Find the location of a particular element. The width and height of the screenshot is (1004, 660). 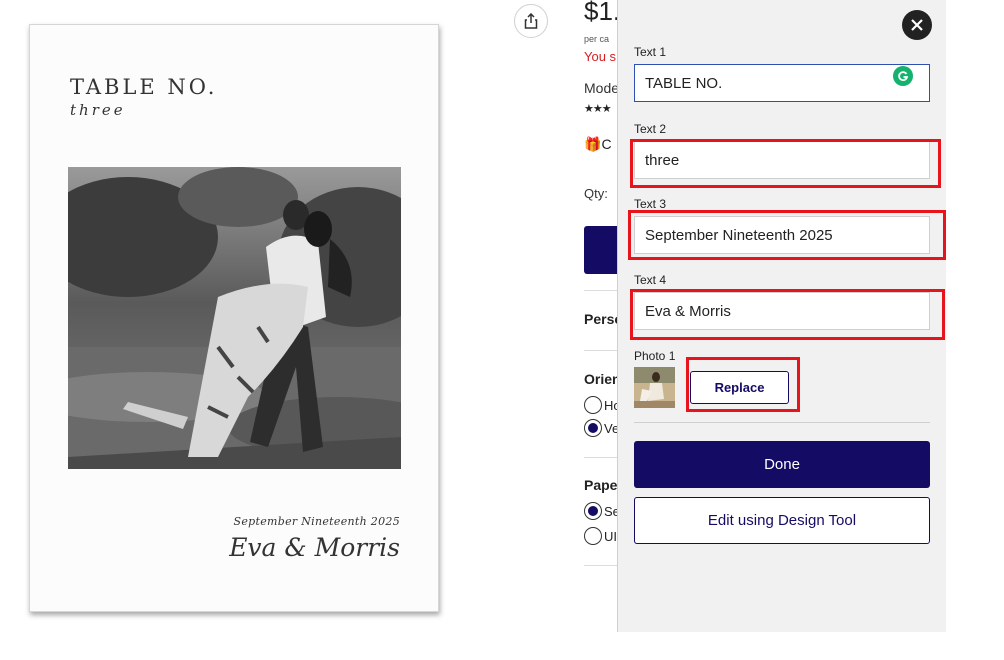

highlight-box-replace is located at coordinates (743, 384).